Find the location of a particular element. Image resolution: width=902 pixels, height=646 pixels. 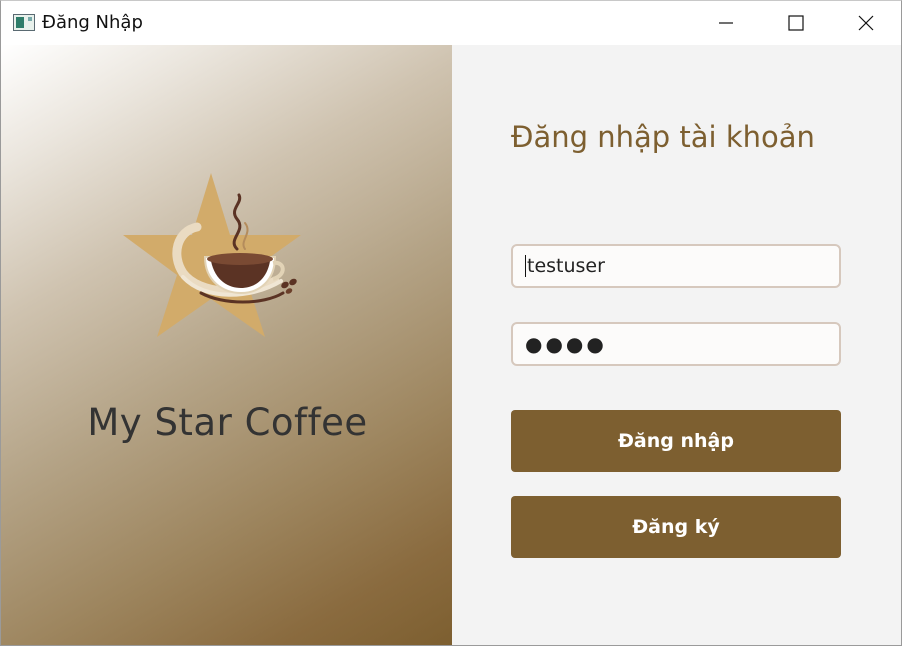

minimize-icon is located at coordinates (726, 23).